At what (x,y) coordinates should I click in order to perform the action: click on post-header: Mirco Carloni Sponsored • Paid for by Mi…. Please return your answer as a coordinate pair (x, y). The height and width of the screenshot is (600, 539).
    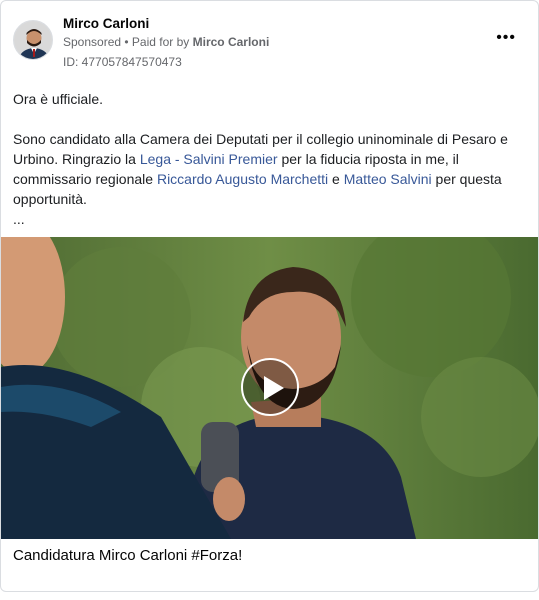
    Looking at the image, I should click on (269, 43).